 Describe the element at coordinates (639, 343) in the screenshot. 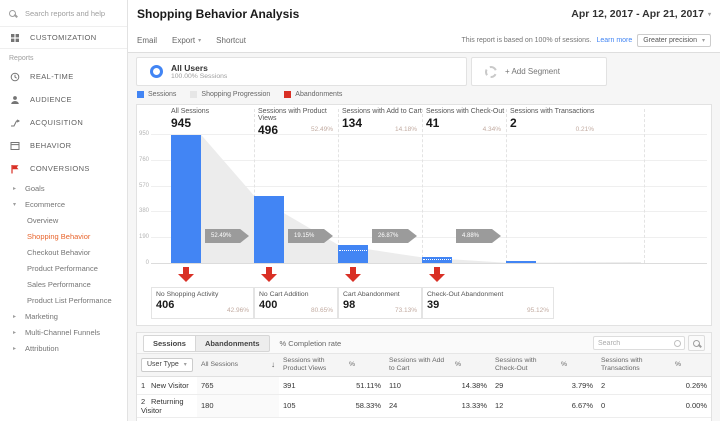

I see `table-search-input` at that location.